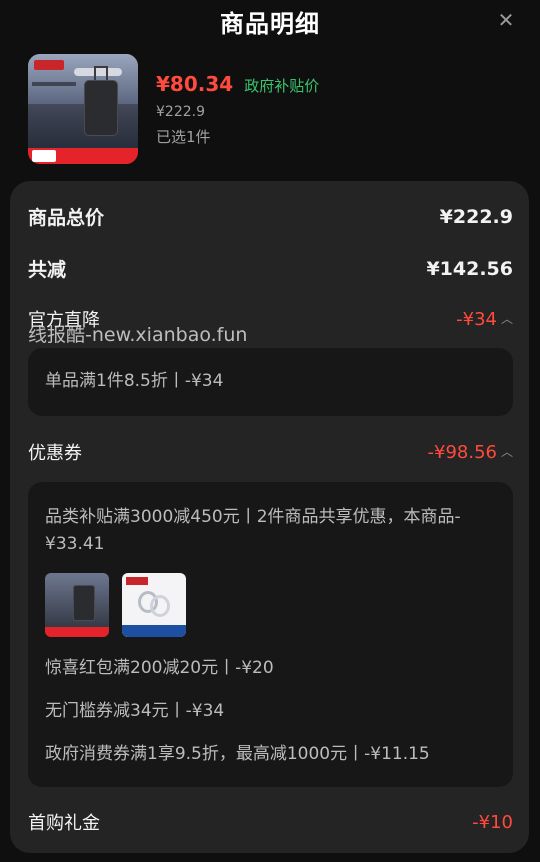 The image size is (540, 862). What do you see at coordinates (476, 319) in the screenshot?
I see `official-discount-value: -¥34` at bounding box center [476, 319].